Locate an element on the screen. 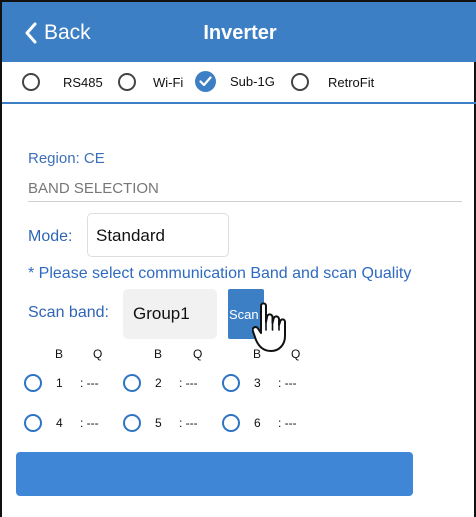  top-navigation-bar: Back Inverter is located at coordinates (239, 31).